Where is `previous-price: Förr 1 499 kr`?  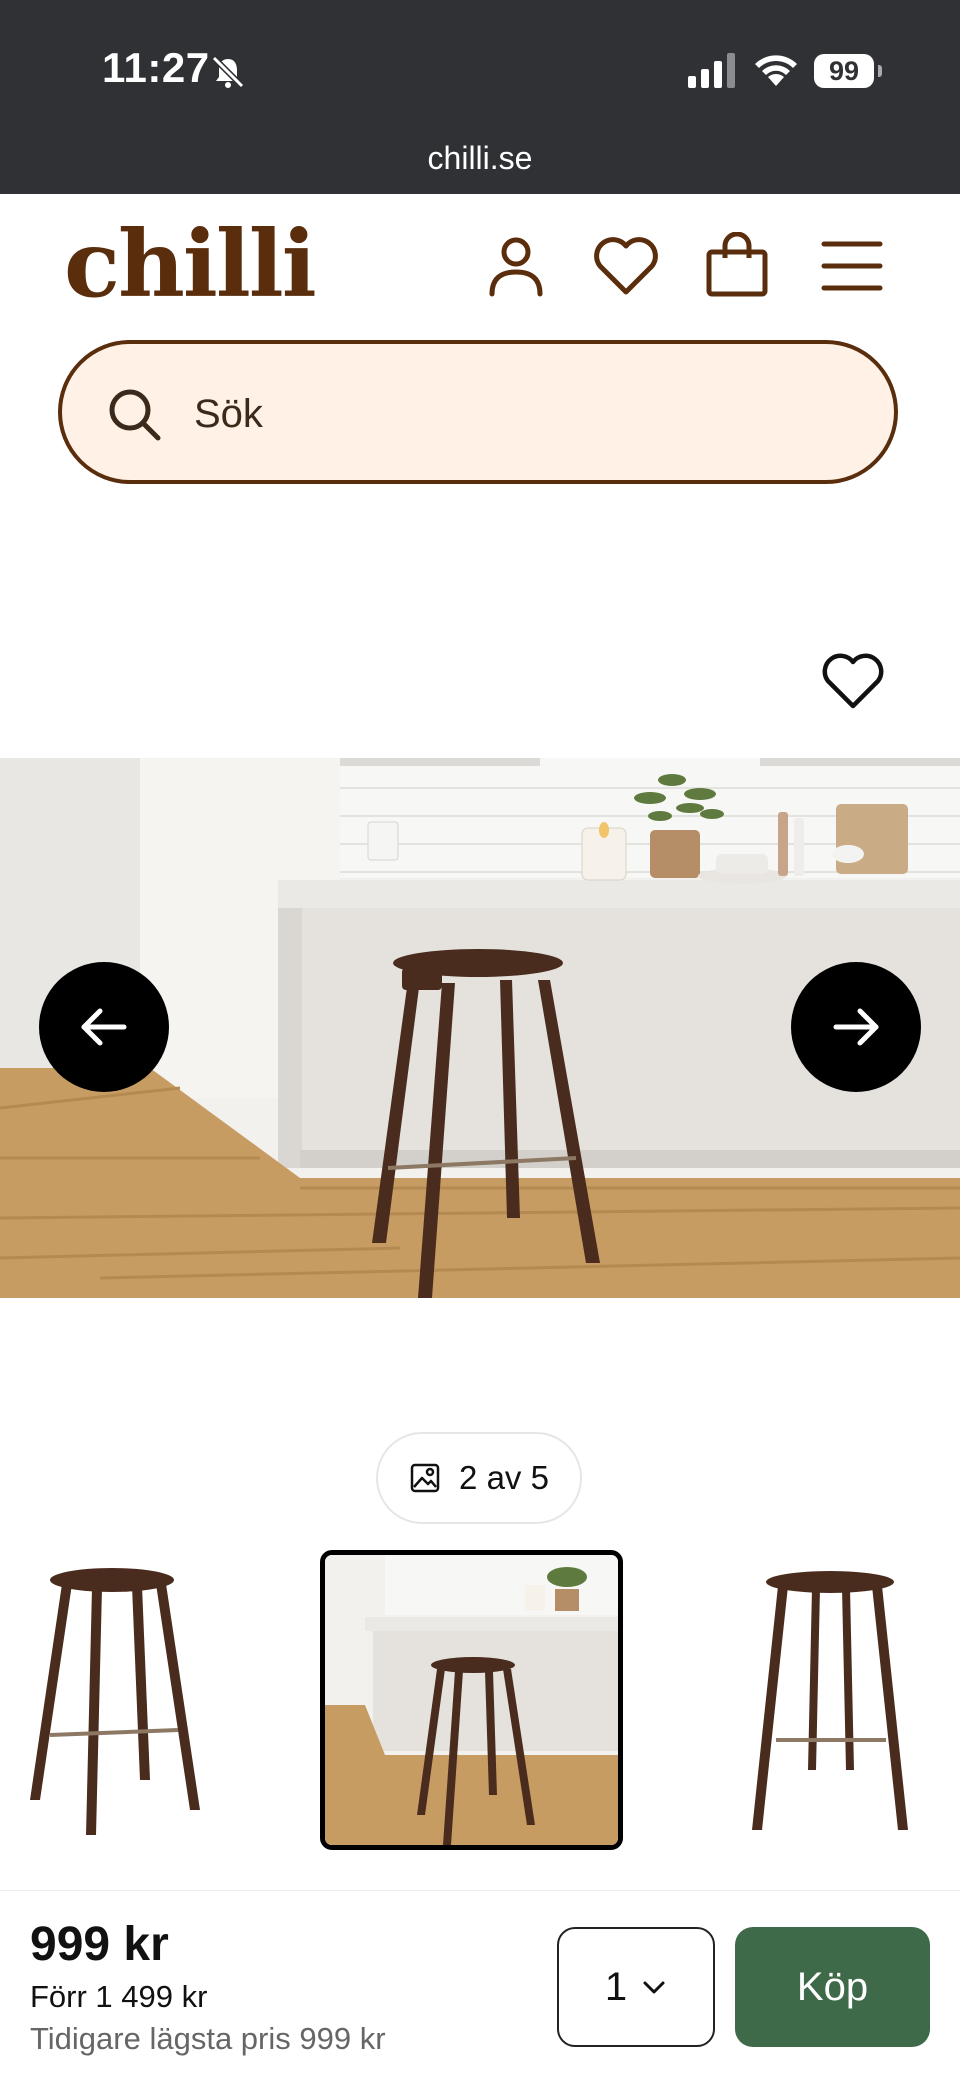 previous-price: Förr 1 499 kr is located at coordinates (119, 1996).